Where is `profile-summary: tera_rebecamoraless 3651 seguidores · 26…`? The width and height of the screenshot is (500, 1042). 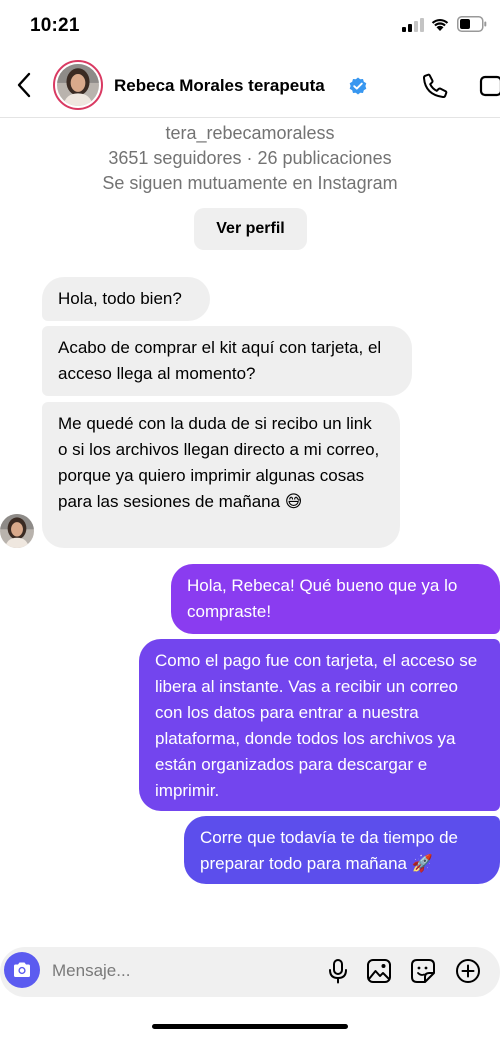 profile-summary: tera_rebecamoraless 3651 seguidores · 26… is located at coordinates (250, 158).